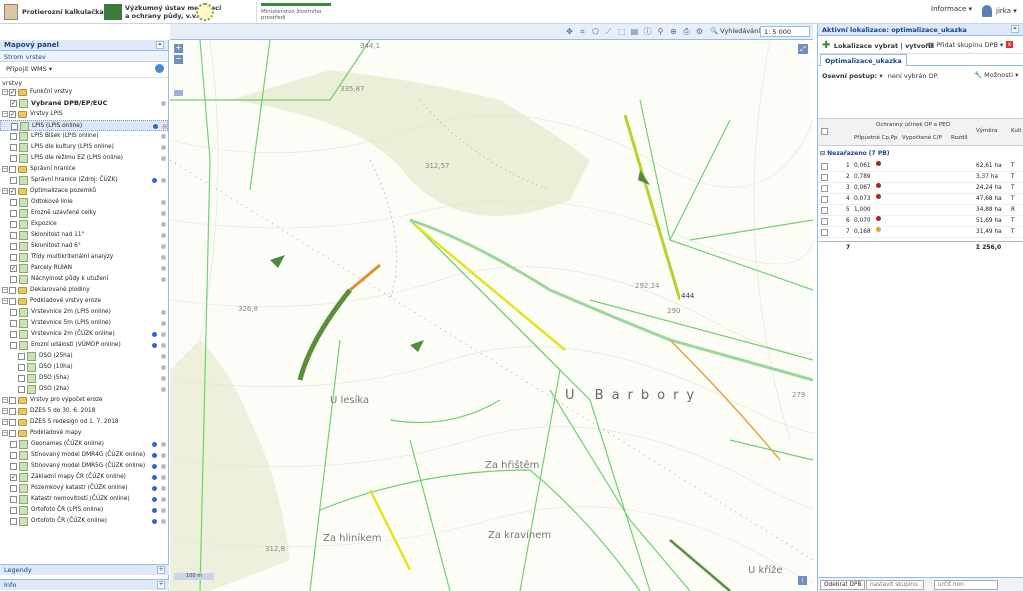 The height and width of the screenshot is (591, 1023). Describe the element at coordinates (84, 312) in the screenshot. I see `layer-item: Vrstevnice 2m (LPIS online)` at that location.